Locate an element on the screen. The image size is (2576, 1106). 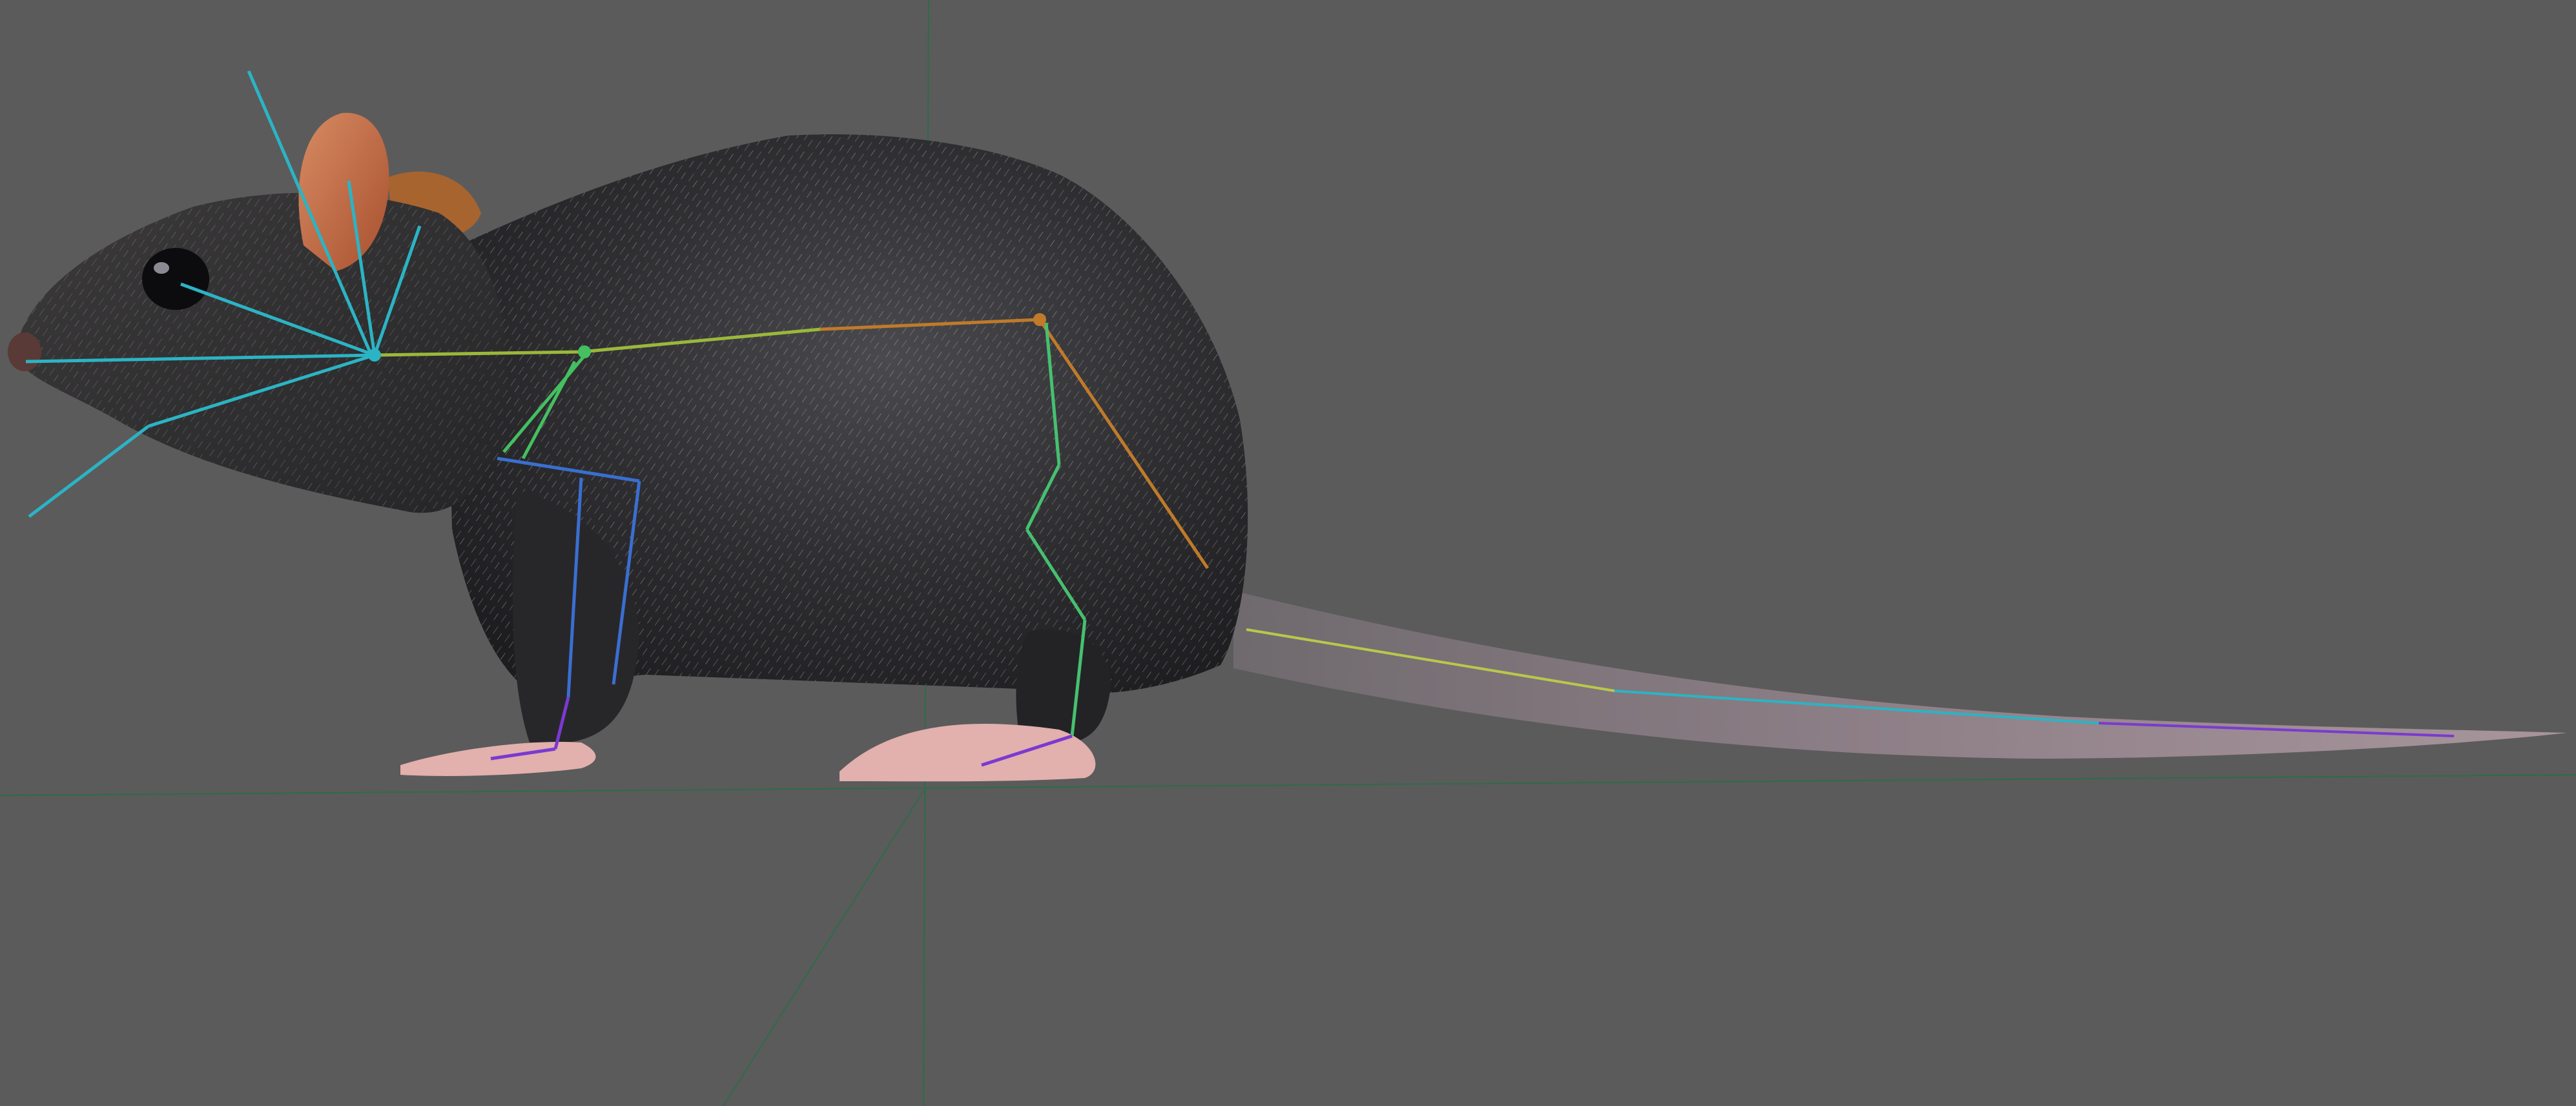
rat-eye-highlight is located at coordinates (161, 268).